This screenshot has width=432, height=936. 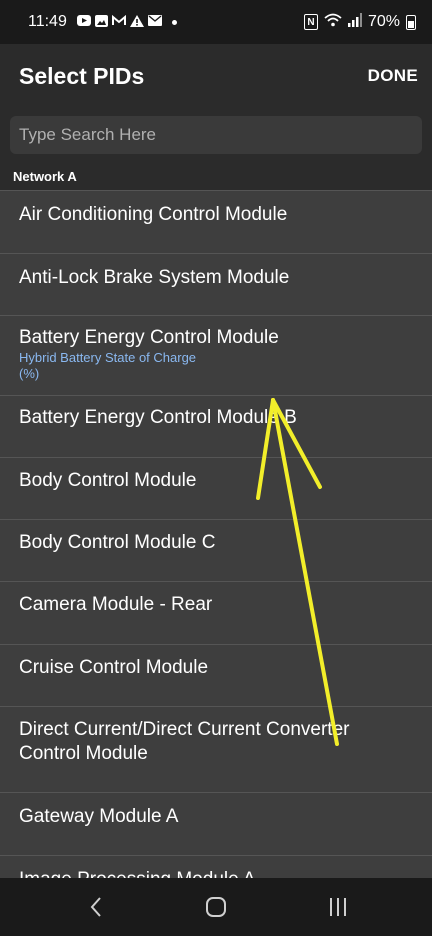 I want to click on selected-pid-label: Hybrid Battery State of Charge, so click(x=108, y=357).